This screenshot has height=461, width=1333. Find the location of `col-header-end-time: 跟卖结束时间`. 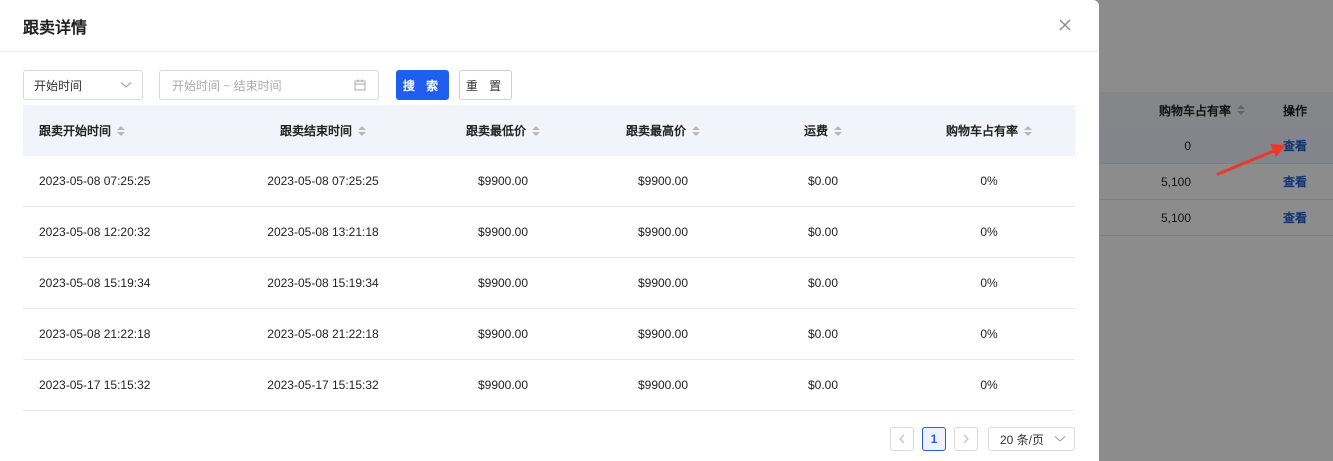

col-header-end-time: 跟卖结束时间 is located at coordinates (323, 130).